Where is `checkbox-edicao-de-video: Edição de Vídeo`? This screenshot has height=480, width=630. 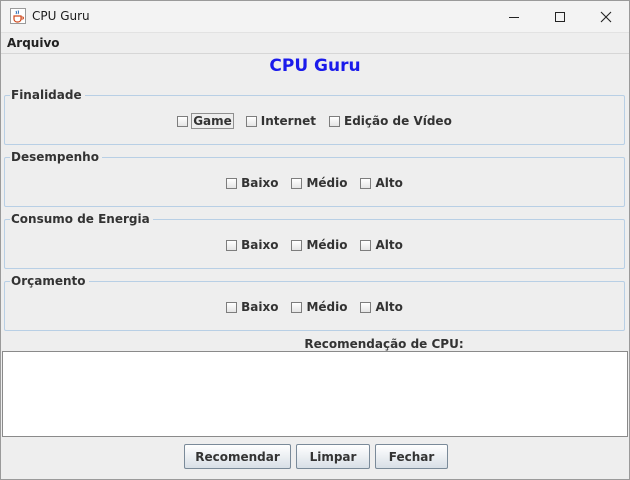 checkbox-edicao-de-video: Edição de Vídeo is located at coordinates (390, 121).